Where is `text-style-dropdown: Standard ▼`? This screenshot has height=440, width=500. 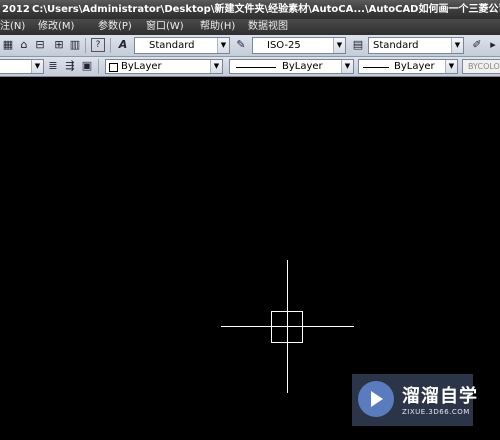 text-style-dropdown: Standard ▼ is located at coordinates (182, 45).